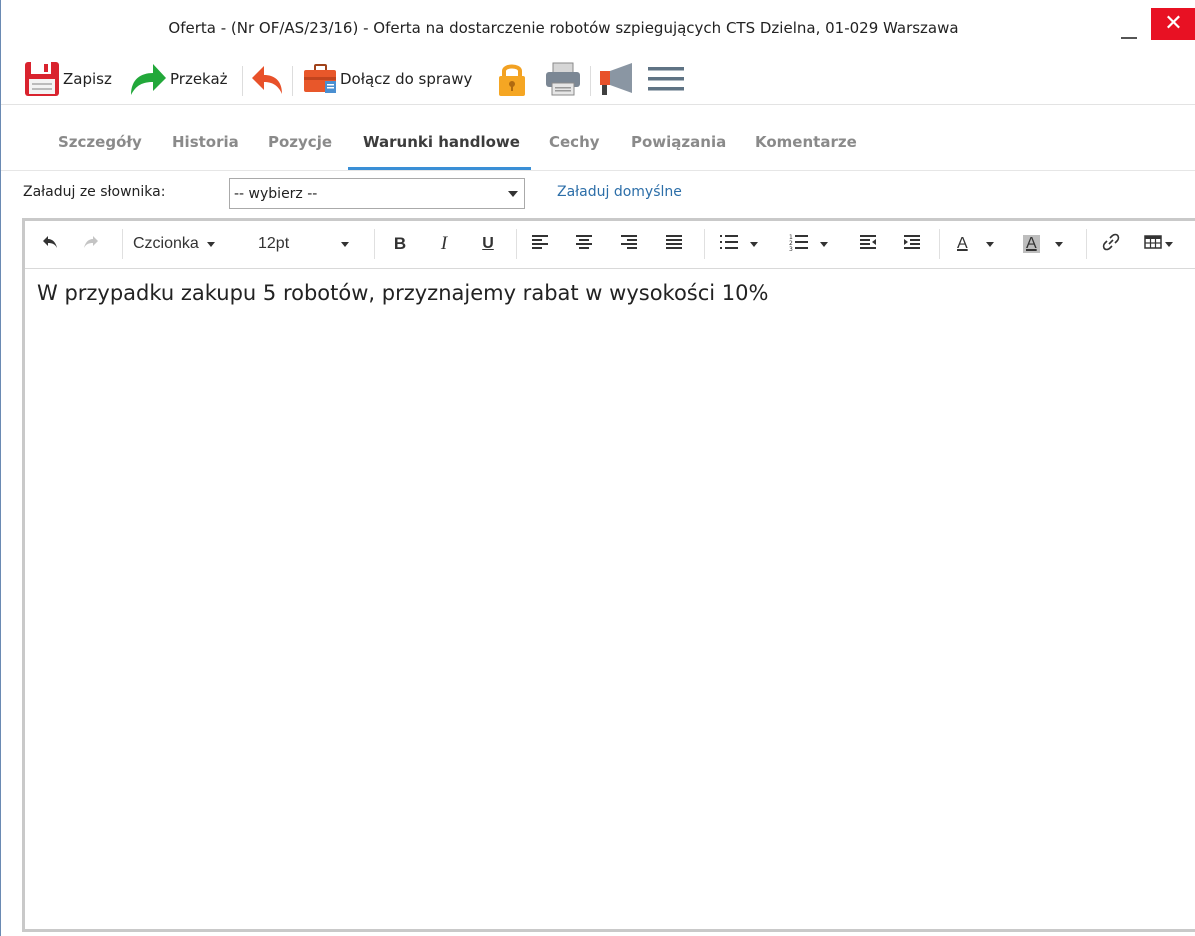 The height and width of the screenshot is (936, 1195). What do you see at coordinates (166, 243) in the screenshot?
I see `font-family-label: Czcionka` at bounding box center [166, 243].